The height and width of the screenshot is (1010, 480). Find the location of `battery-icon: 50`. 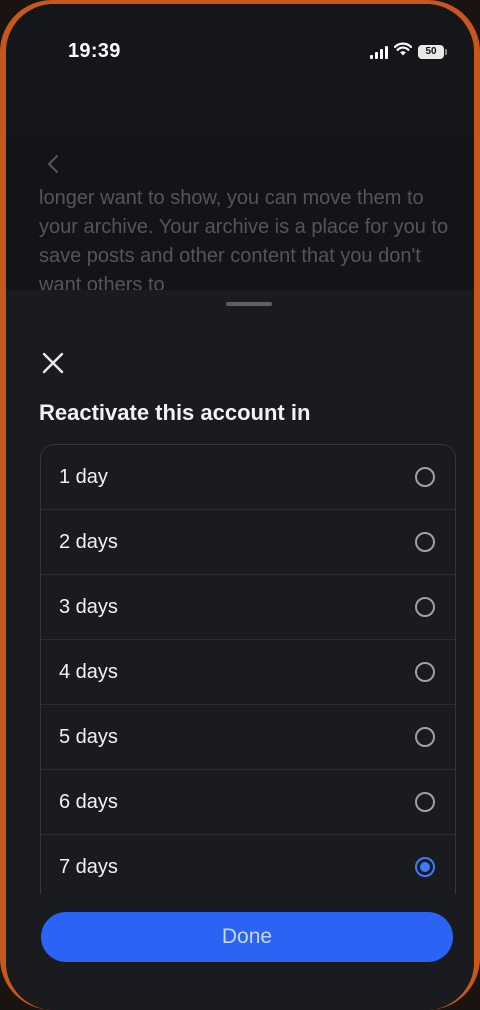

battery-icon: 50 is located at coordinates (432, 51).